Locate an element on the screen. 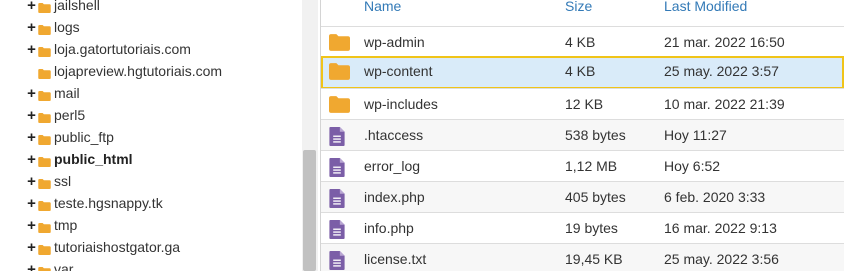 The width and height of the screenshot is (844, 271). tree-item: + logs is located at coordinates (111, 27).